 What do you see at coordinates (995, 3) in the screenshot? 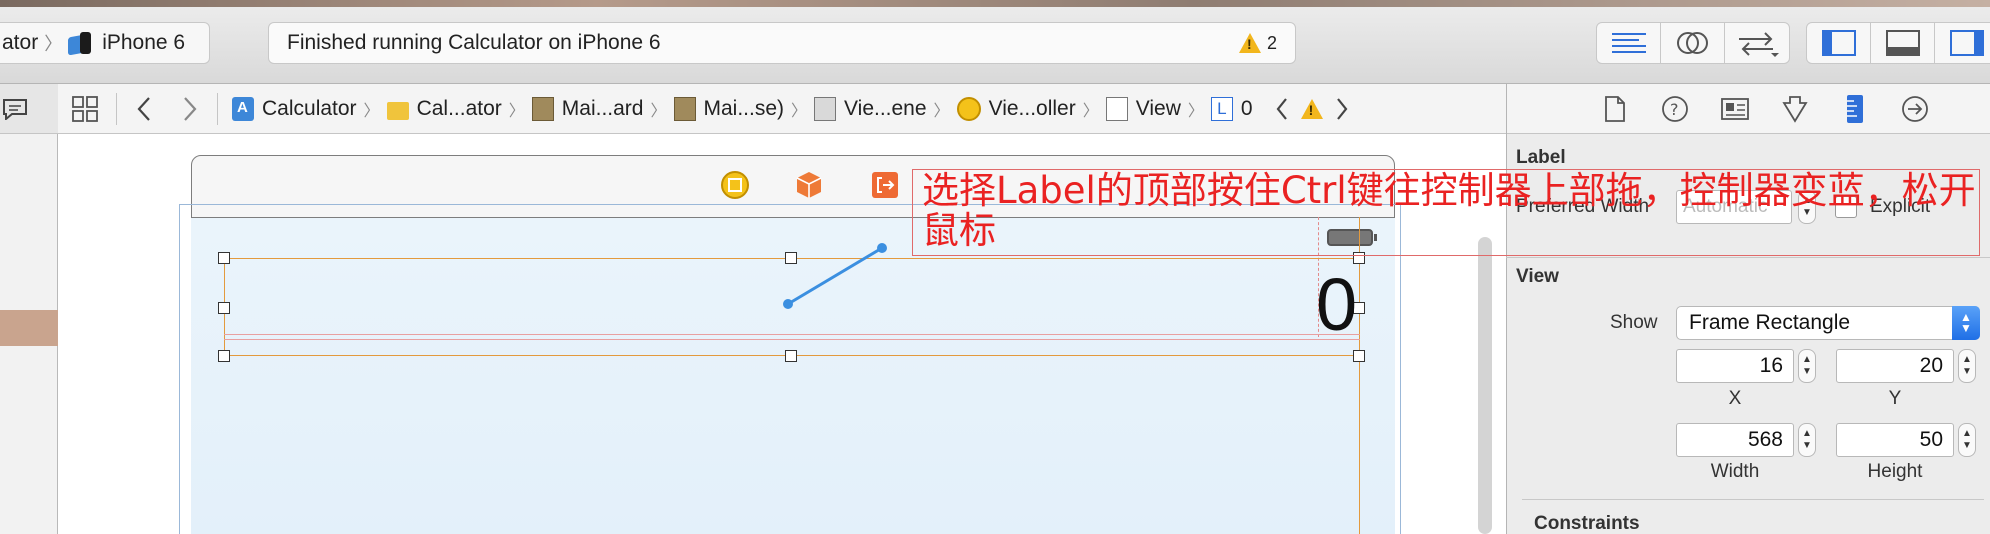
I see `window-top-edge` at bounding box center [995, 3].